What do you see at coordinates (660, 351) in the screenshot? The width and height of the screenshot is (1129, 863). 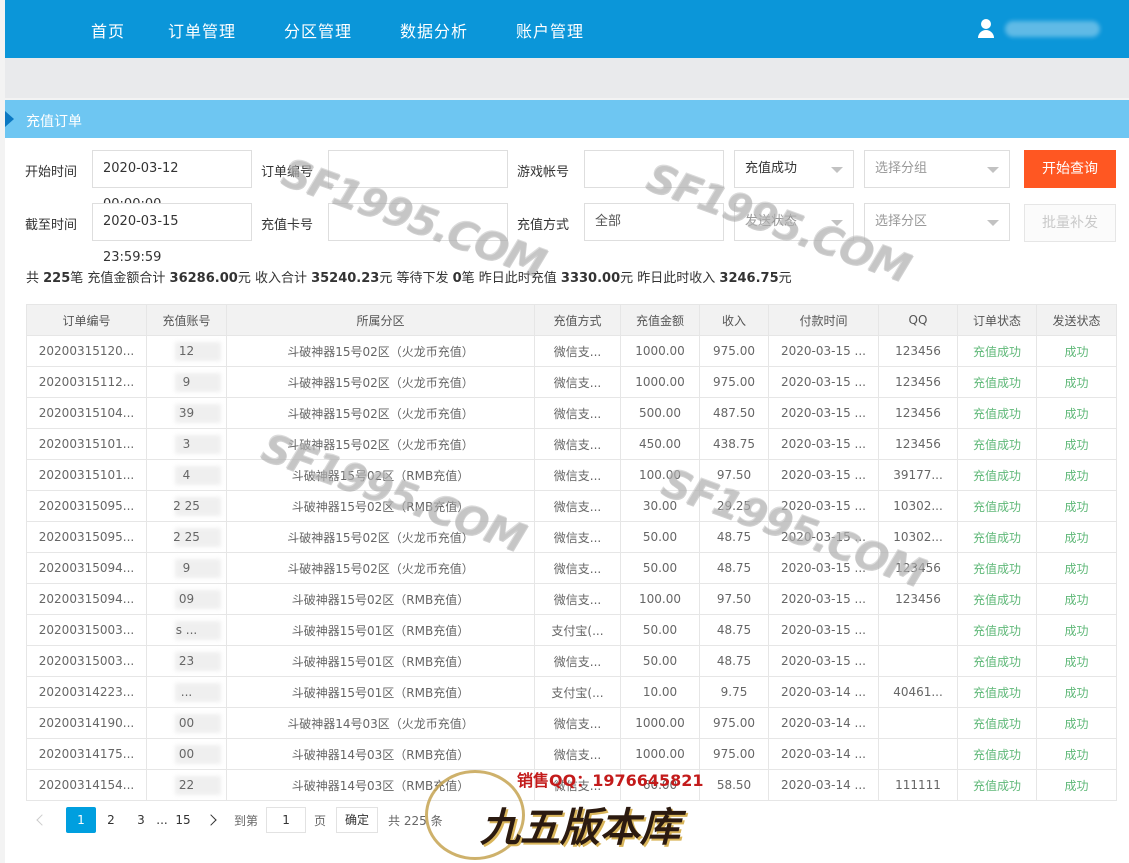 I see `amount-cell: 1000.00` at bounding box center [660, 351].